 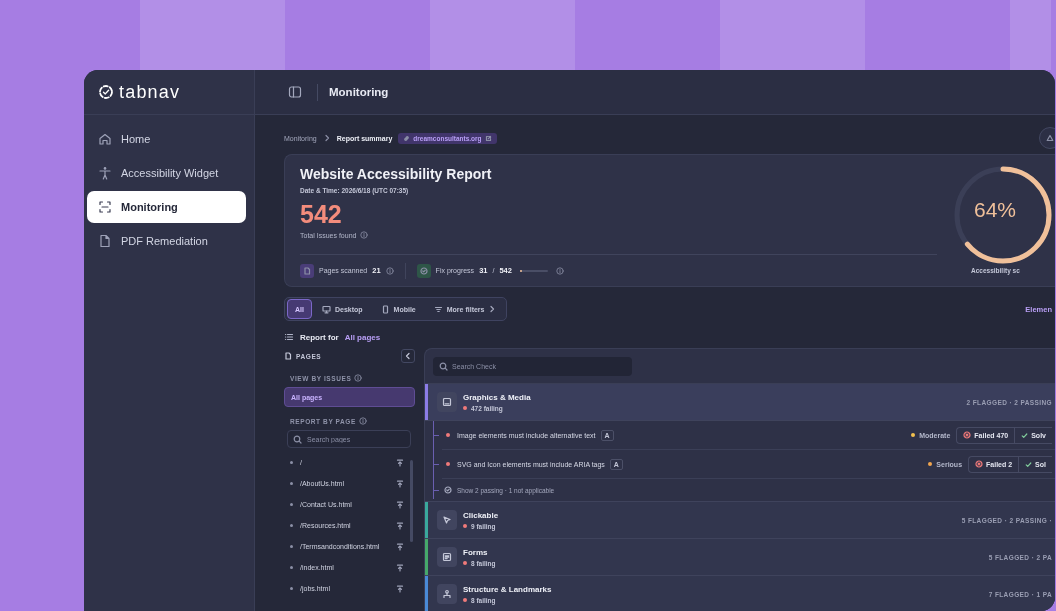 I want to click on page-title: Monitoring, so click(x=359, y=92).